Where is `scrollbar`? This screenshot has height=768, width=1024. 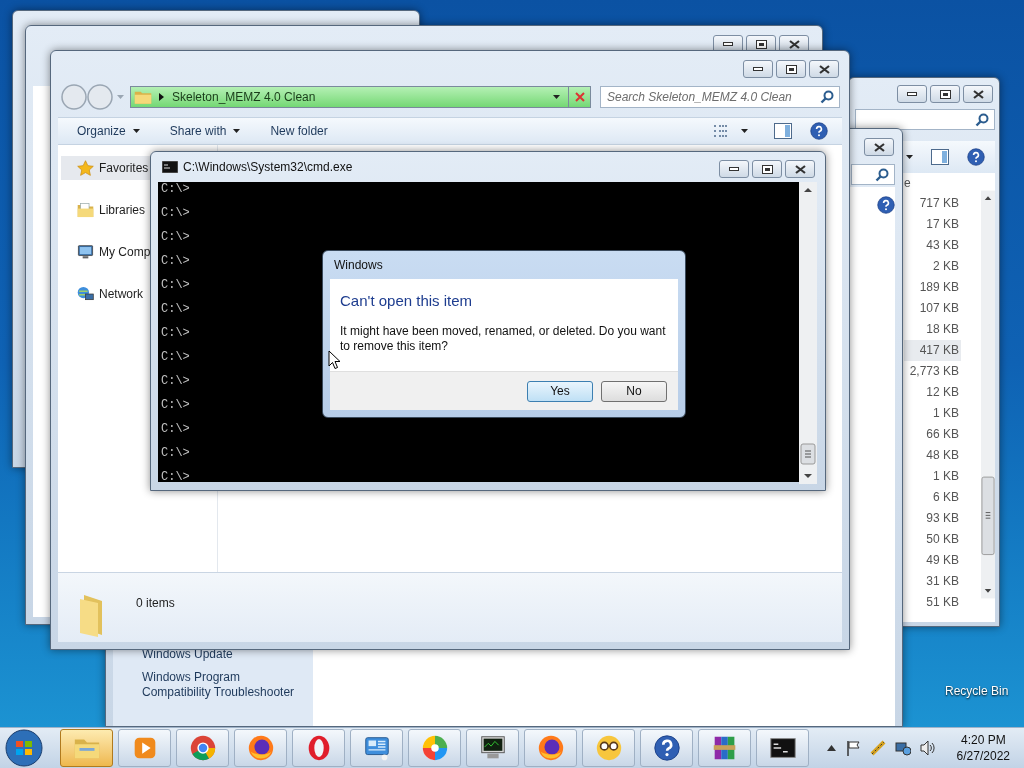 scrollbar is located at coordinates (808, 333).